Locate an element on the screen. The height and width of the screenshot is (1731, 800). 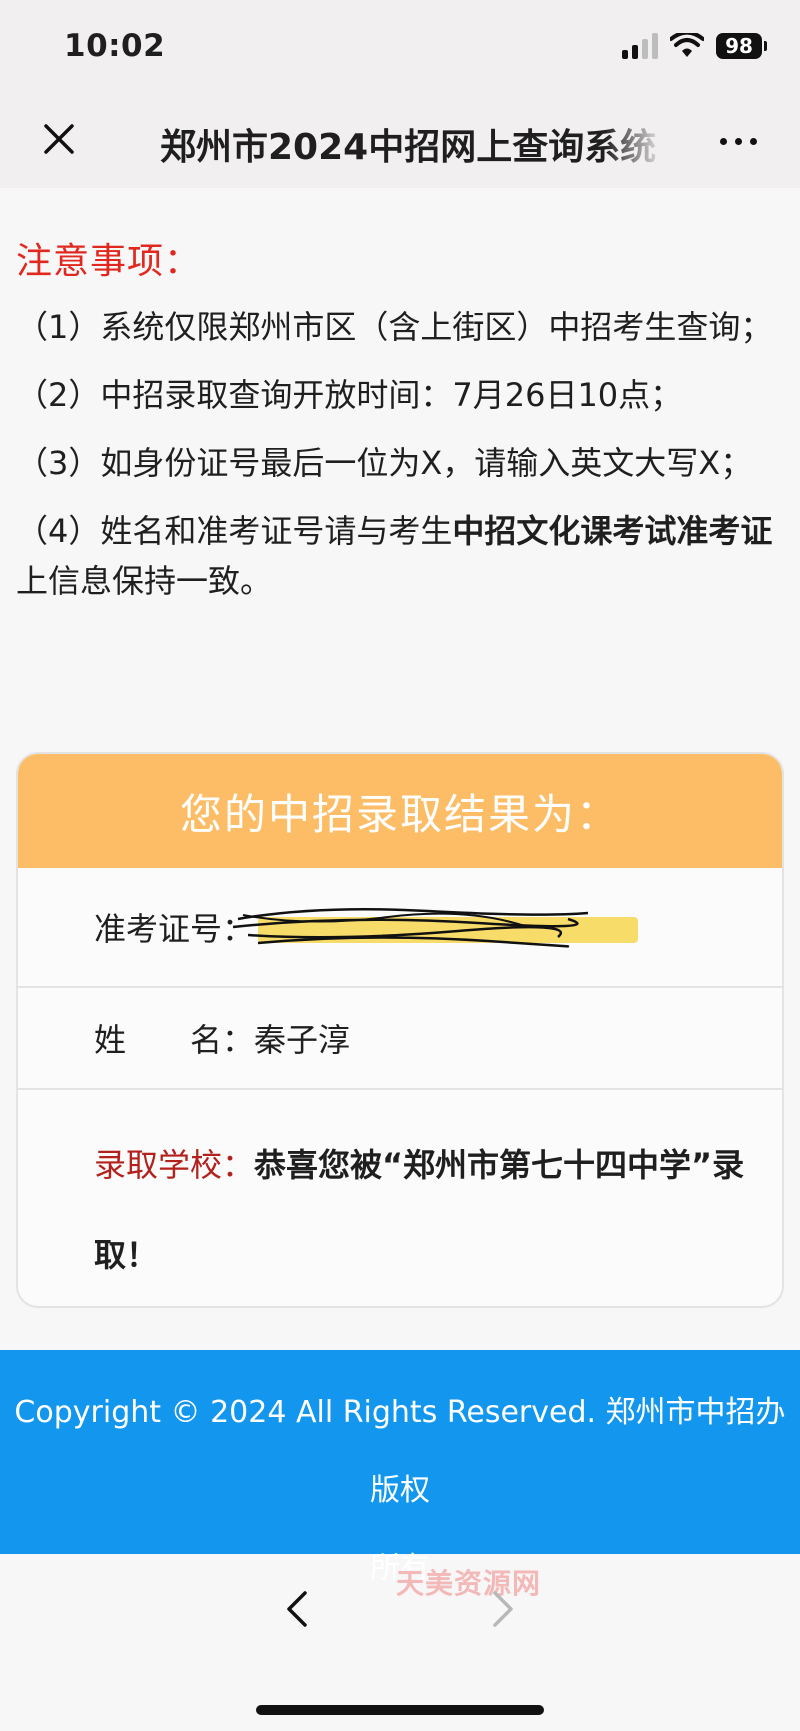
school-row: 录取学校：恭喜您被“郑州市第七十四中学”录取！ is located at coordinates (400, 1198).